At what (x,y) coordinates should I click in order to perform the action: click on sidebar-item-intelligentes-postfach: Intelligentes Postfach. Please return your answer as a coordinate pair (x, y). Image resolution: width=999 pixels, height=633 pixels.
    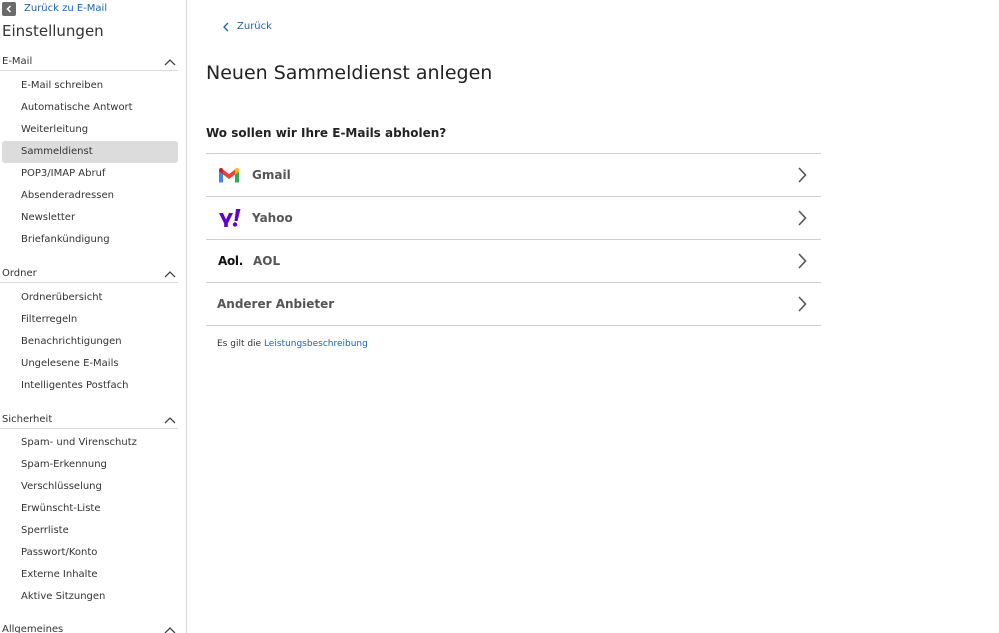
    Looking at the image, I should click on (90, 386).